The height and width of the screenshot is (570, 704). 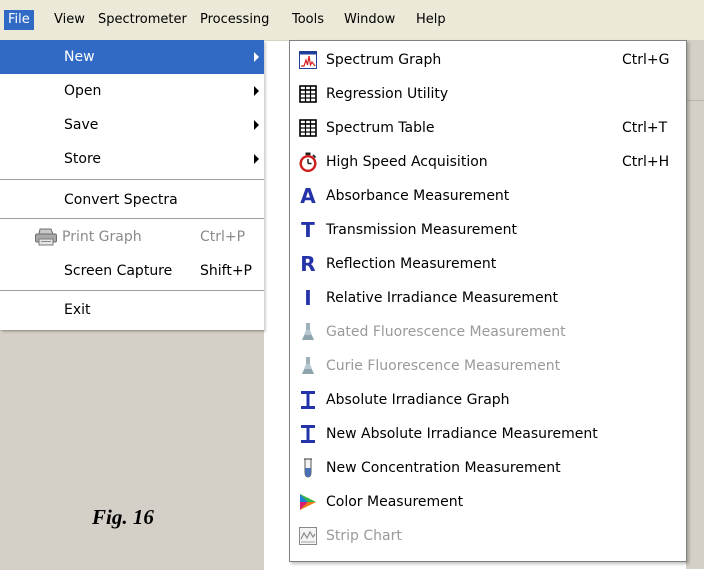 What do you see at coordinates (123, 517) in the screenshot?
I see `figure-caption: Fig. 16` at bounding box center [123, 517].